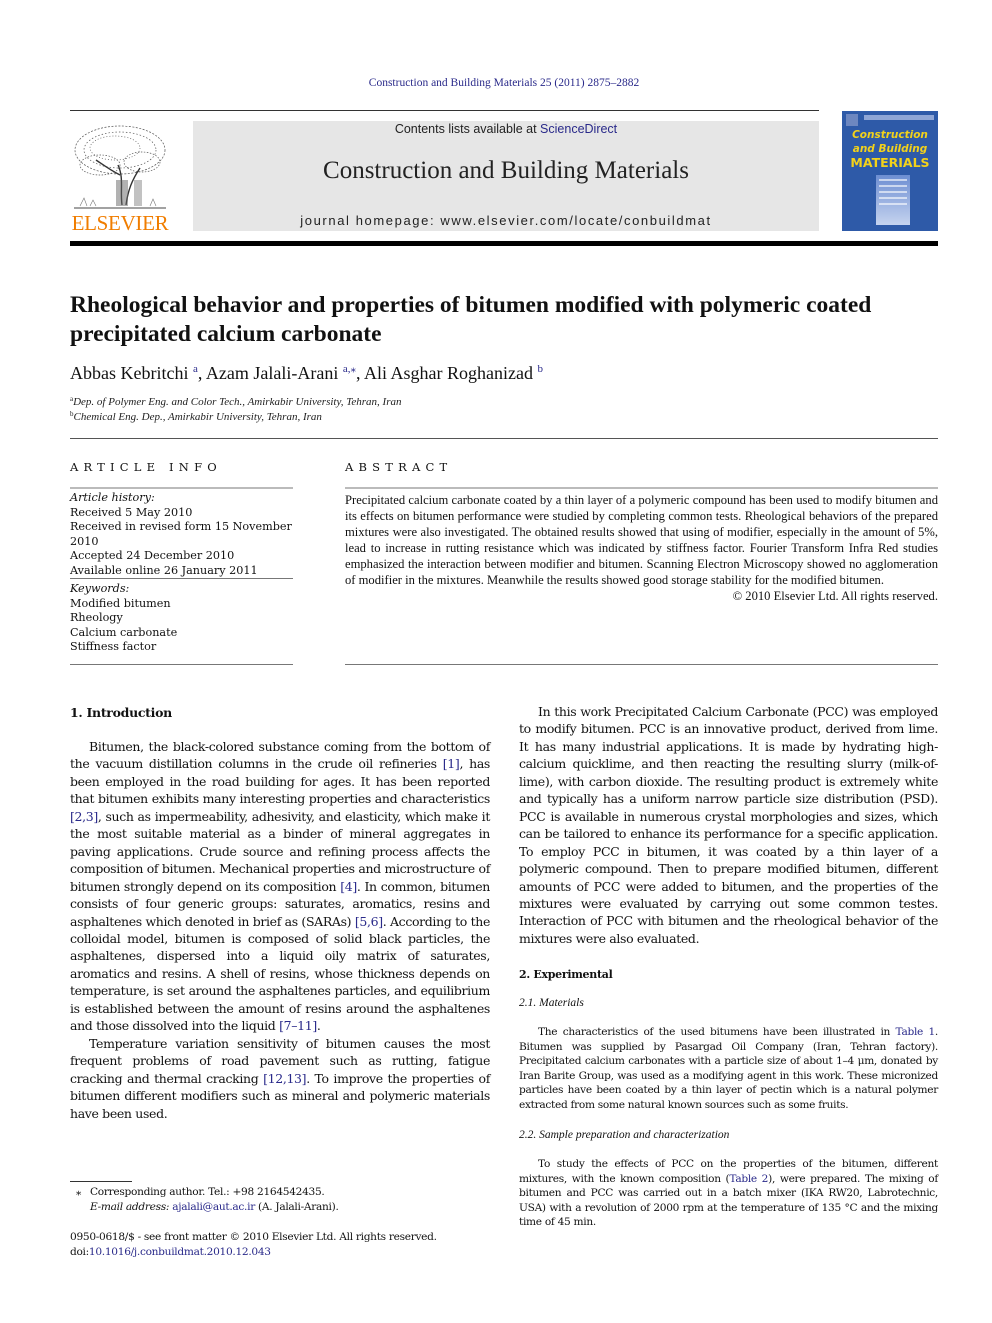 The image size is (992, 1323). What do you see at coordinates (84, 816) in the screenshot?
I see `citation-link: [2,3]` at bounding box center [84, 816].